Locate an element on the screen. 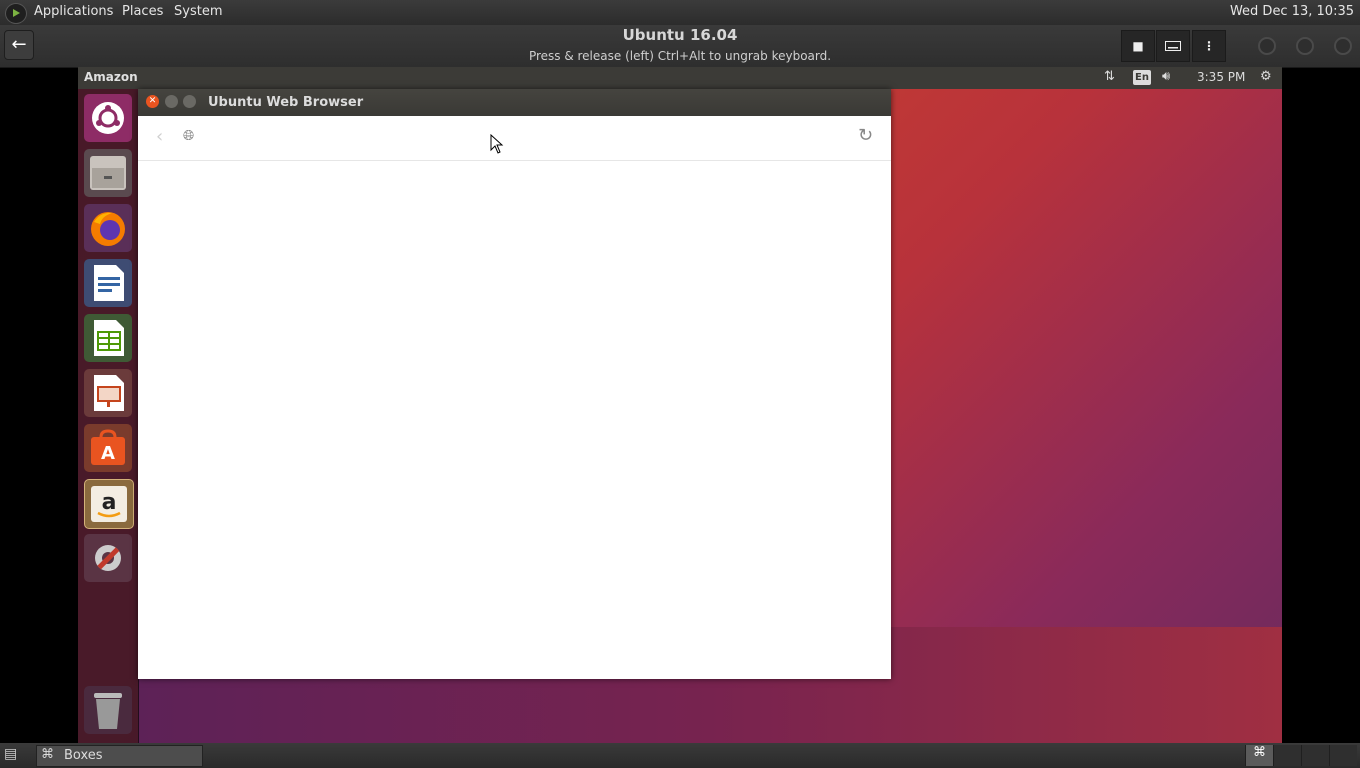  taskbar-item-label: Boxes is located at coordinates (83, 755).